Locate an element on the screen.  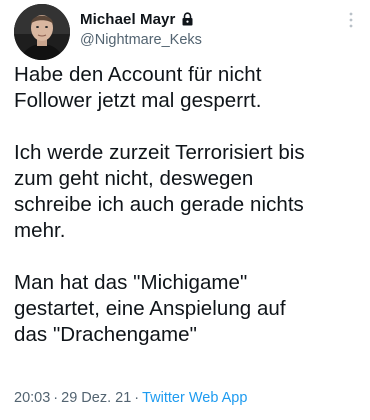
more-options-icon is located at coordinates (351, 20).